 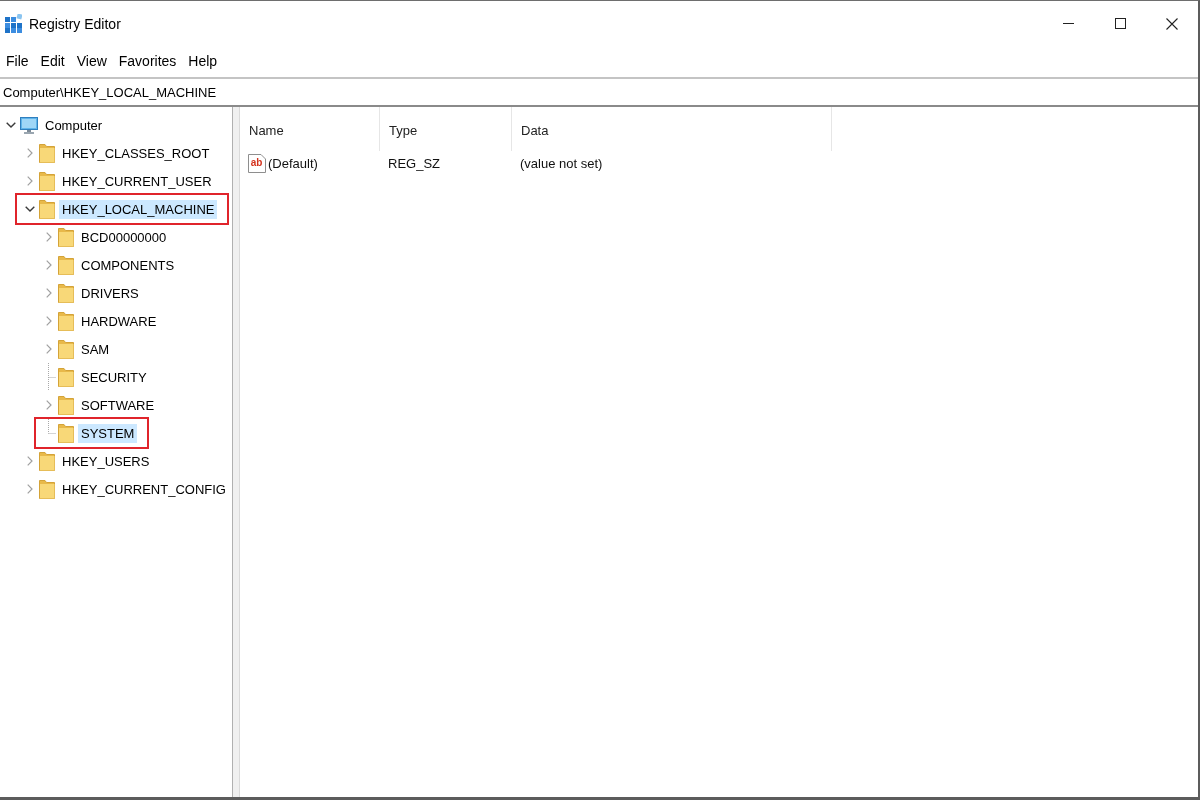 I want to click on cubes-icon, so click(x=13, y=23).